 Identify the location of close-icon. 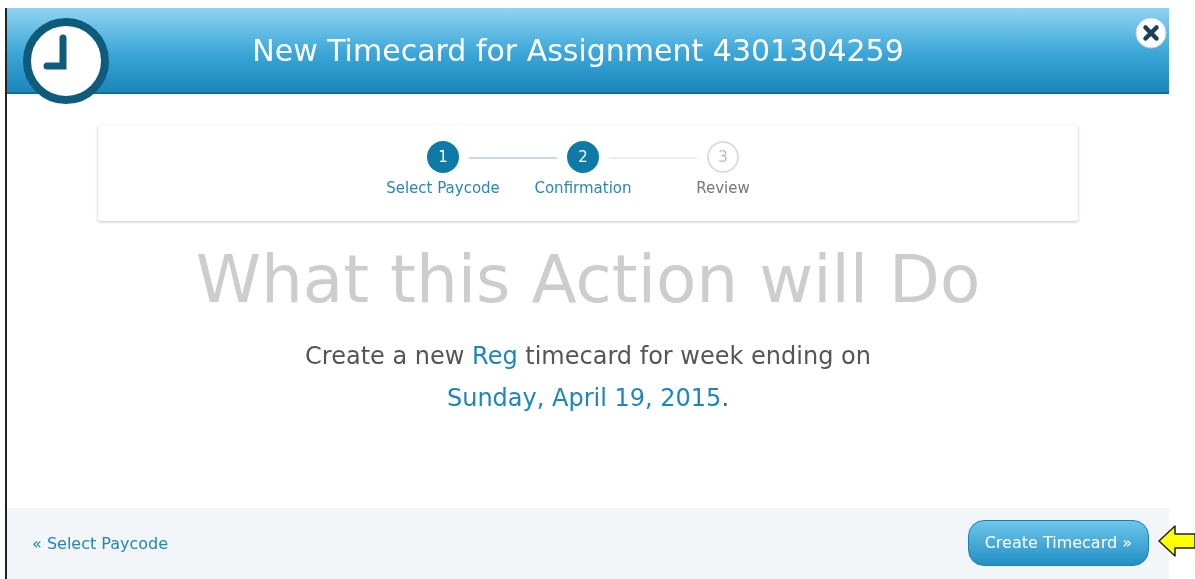
(1151, 33).